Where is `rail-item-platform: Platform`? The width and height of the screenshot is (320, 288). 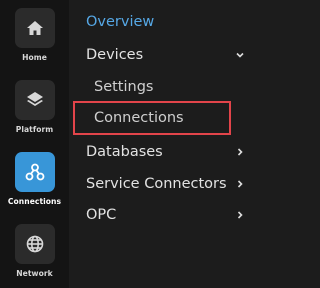
rail-item-platform: Platform is located at coordinates (34, 107).